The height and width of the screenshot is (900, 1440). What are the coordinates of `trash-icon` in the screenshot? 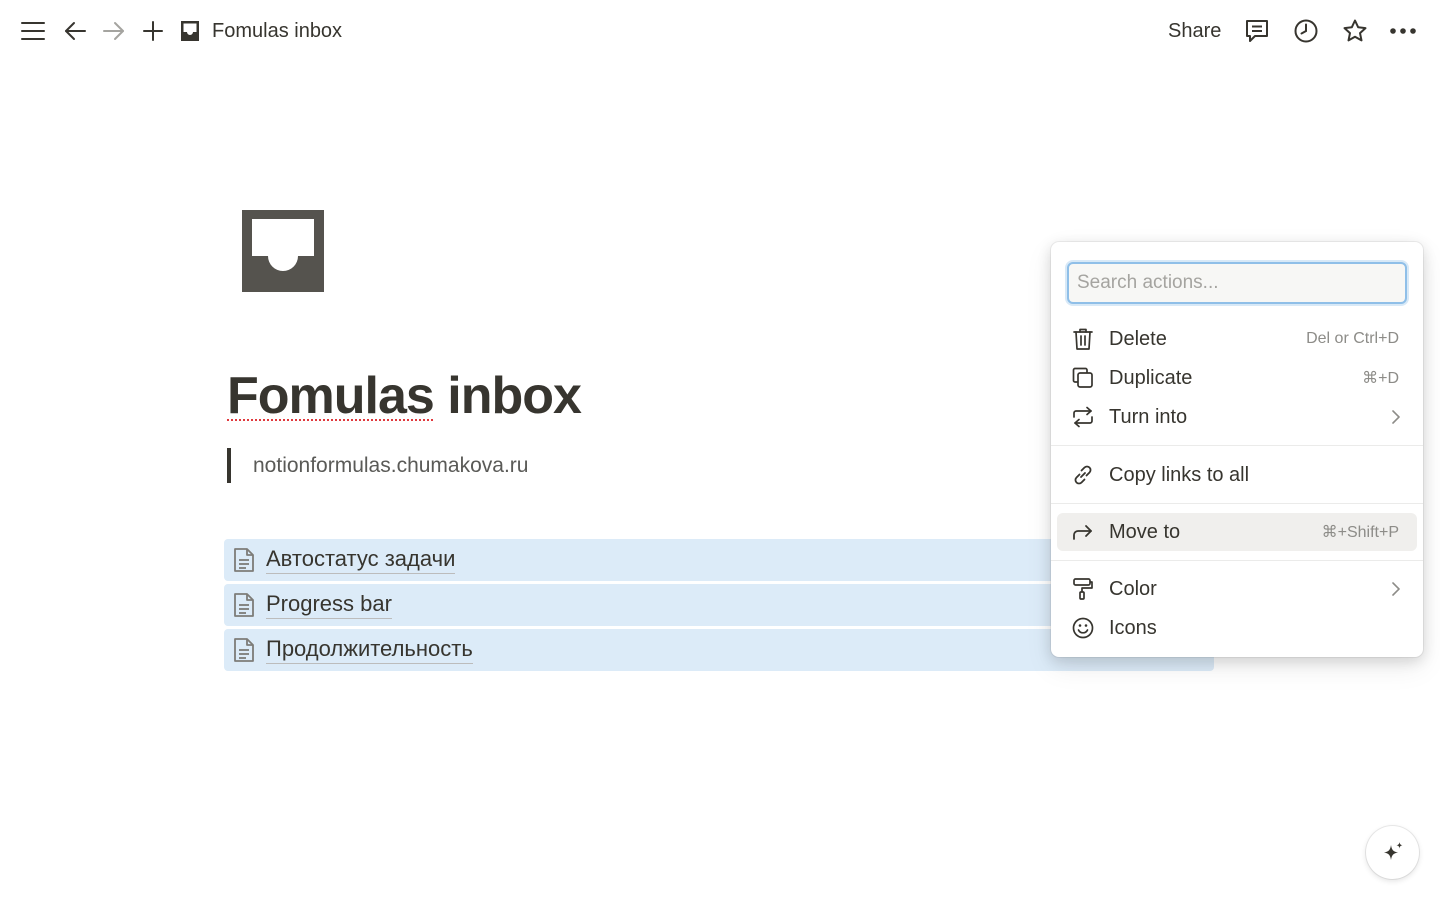 It's located at (1083, 339).